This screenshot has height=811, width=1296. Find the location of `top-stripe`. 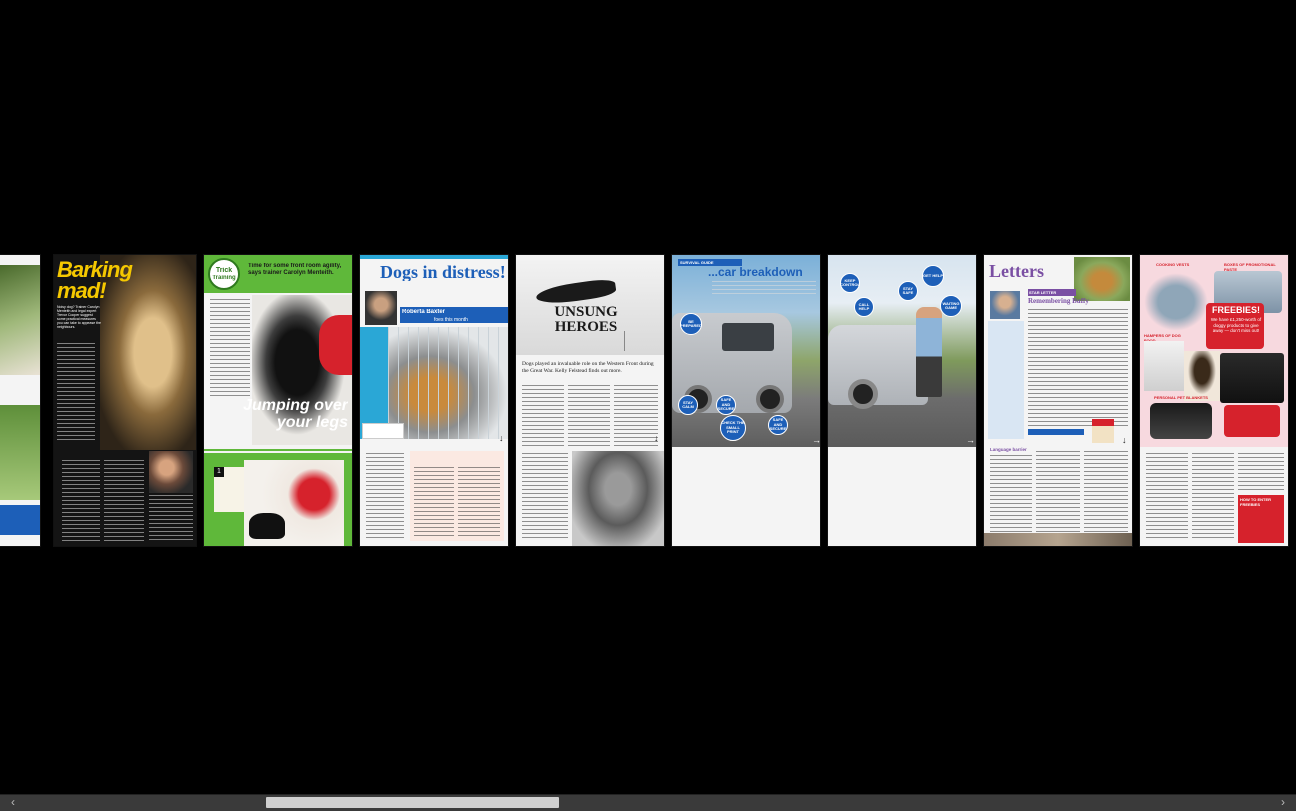

top-stripe is located at coordinates (434, 257).